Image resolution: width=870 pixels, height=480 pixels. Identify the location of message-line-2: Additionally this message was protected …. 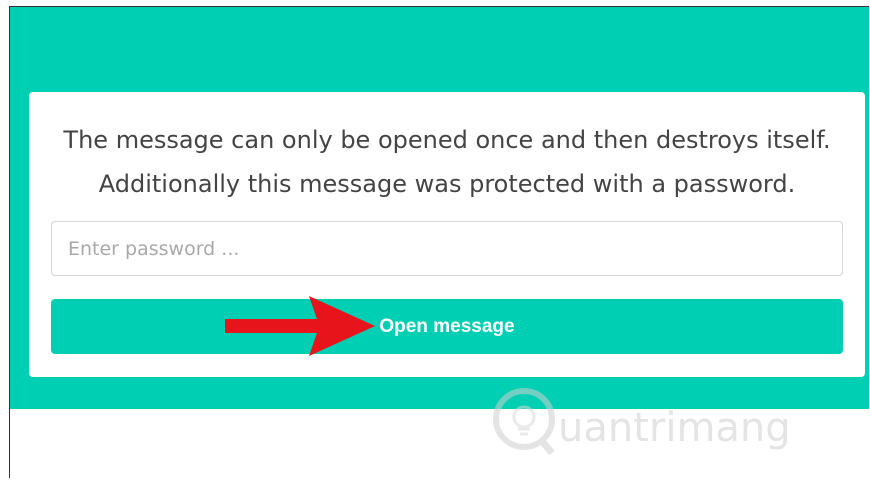
(447, 184).